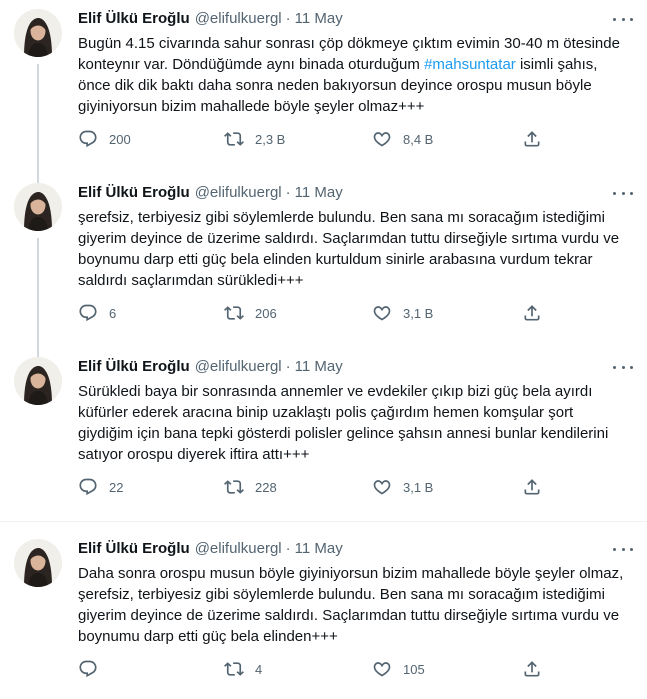 This screenshot has width=647, height=699. I want to click on tweet-actions: 200 2,3 B 8,4 B, so click(352, 139).